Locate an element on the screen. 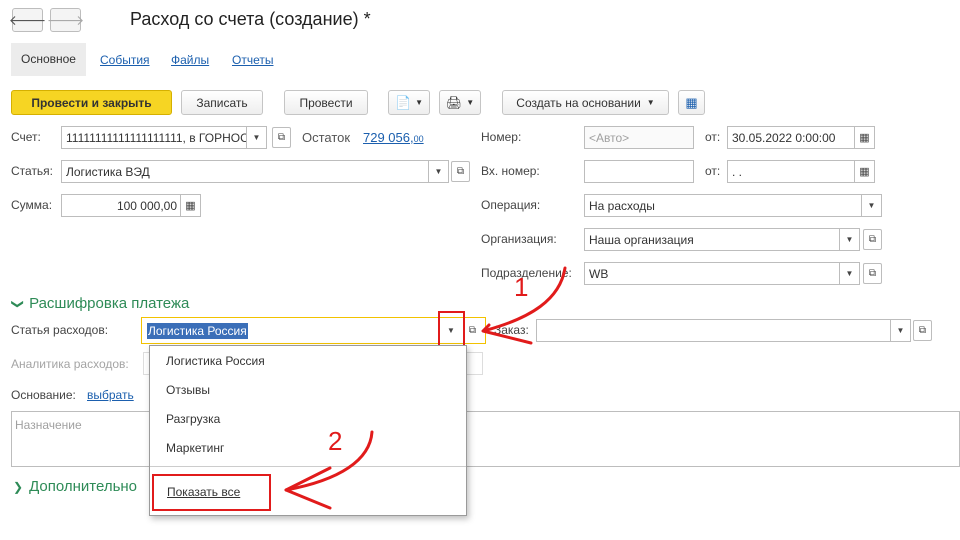  annotation-overlay is located at coordinates (425, 388).